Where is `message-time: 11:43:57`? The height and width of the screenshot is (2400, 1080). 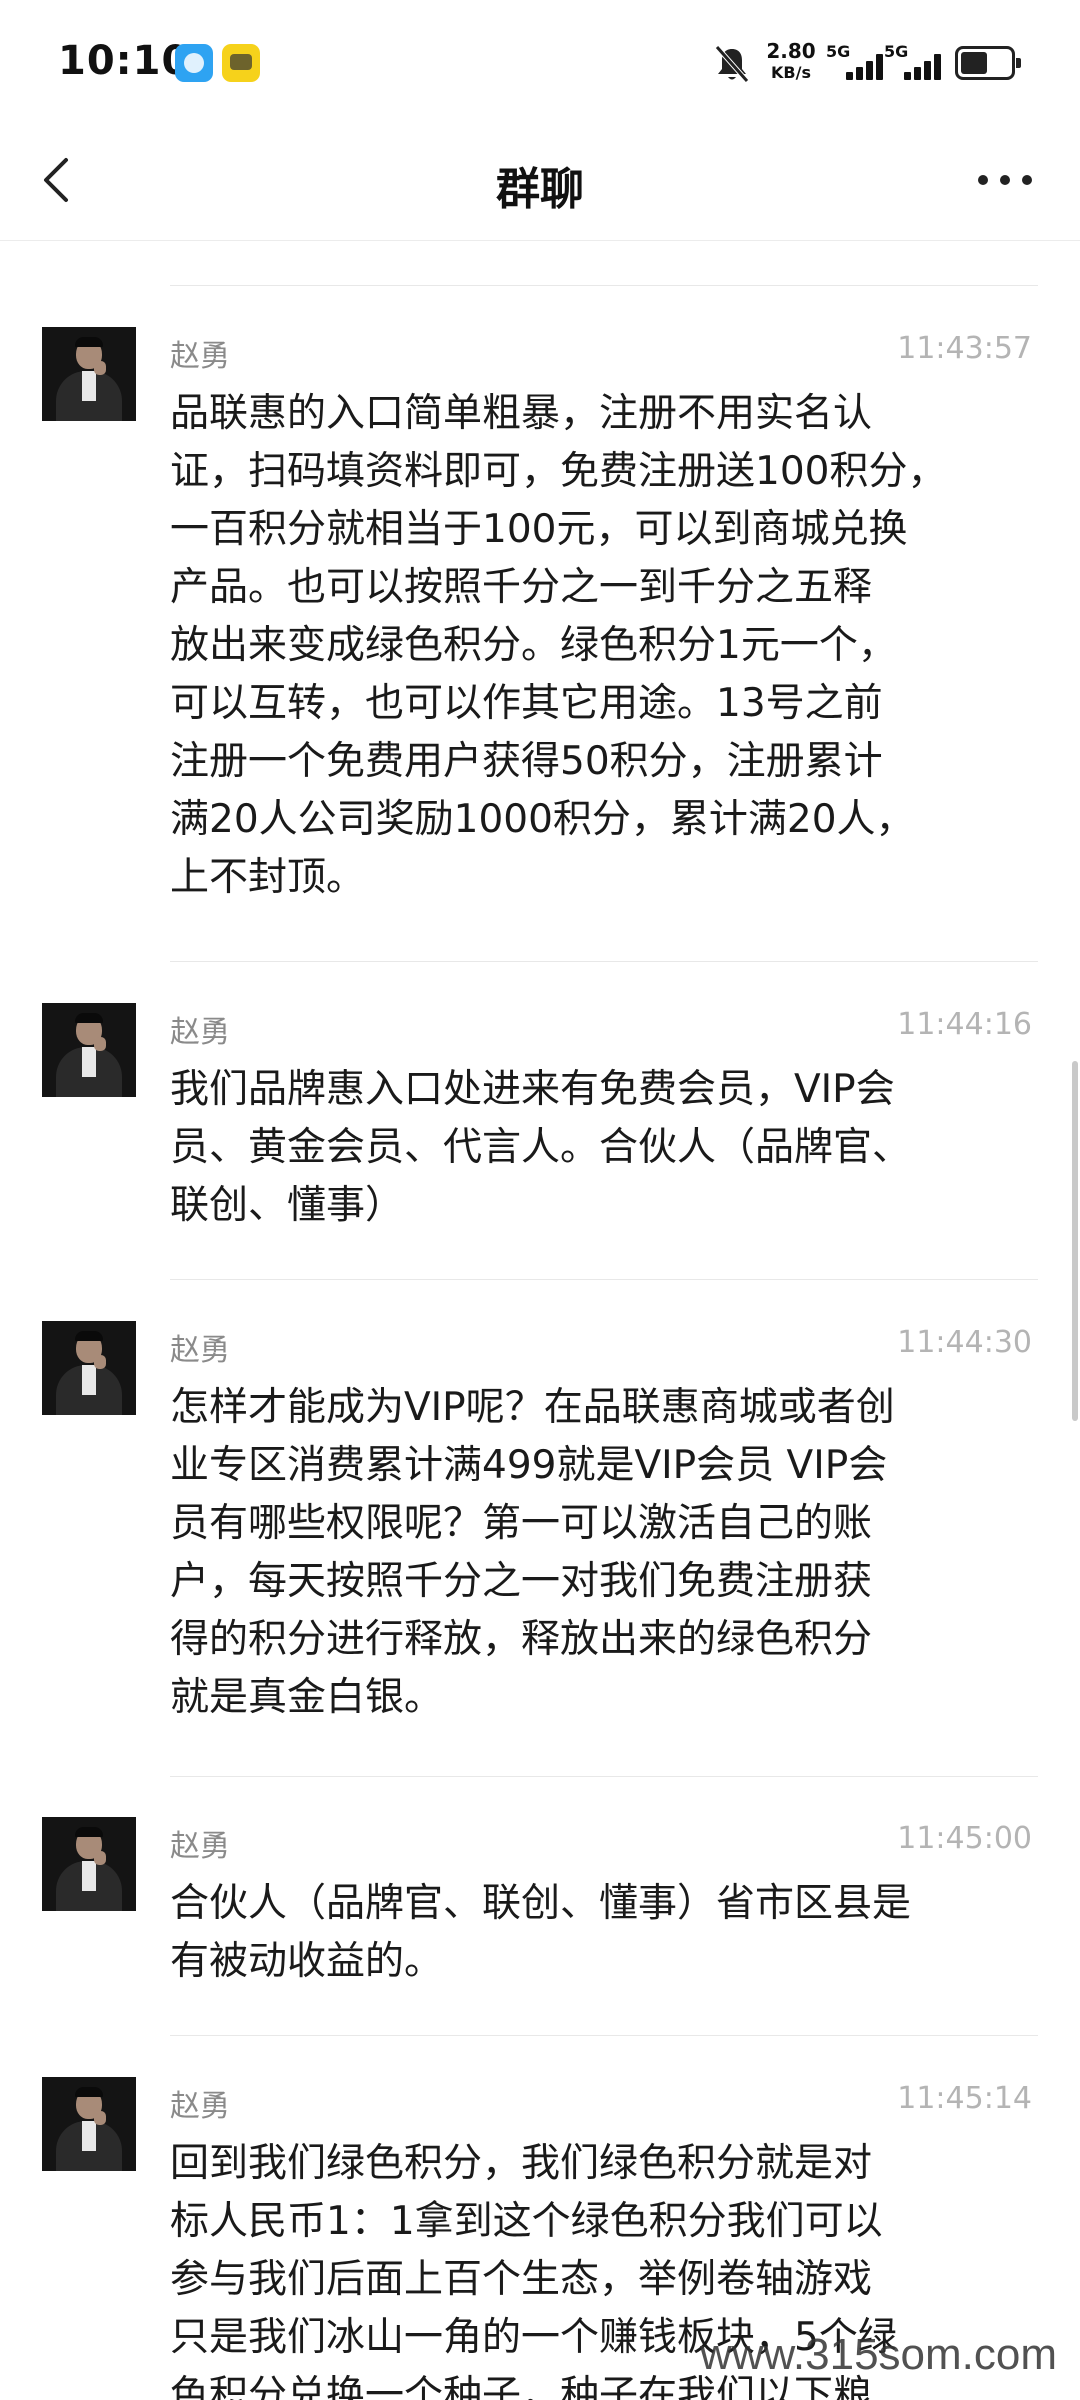 message-time: 11:43:57 is located at coordinates (964, 348).